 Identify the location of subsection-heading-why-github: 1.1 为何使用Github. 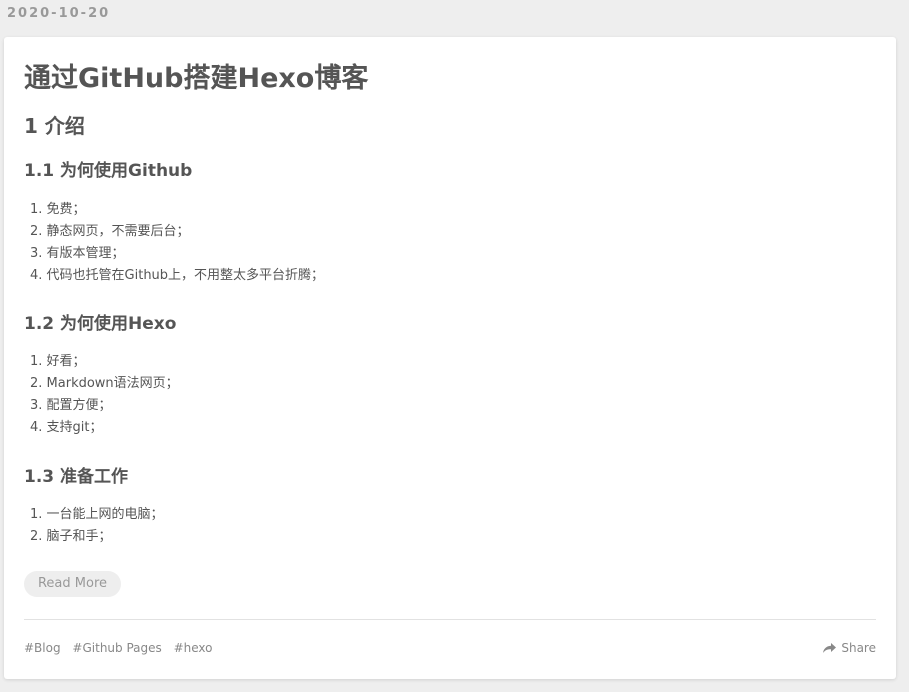
(108, 171).